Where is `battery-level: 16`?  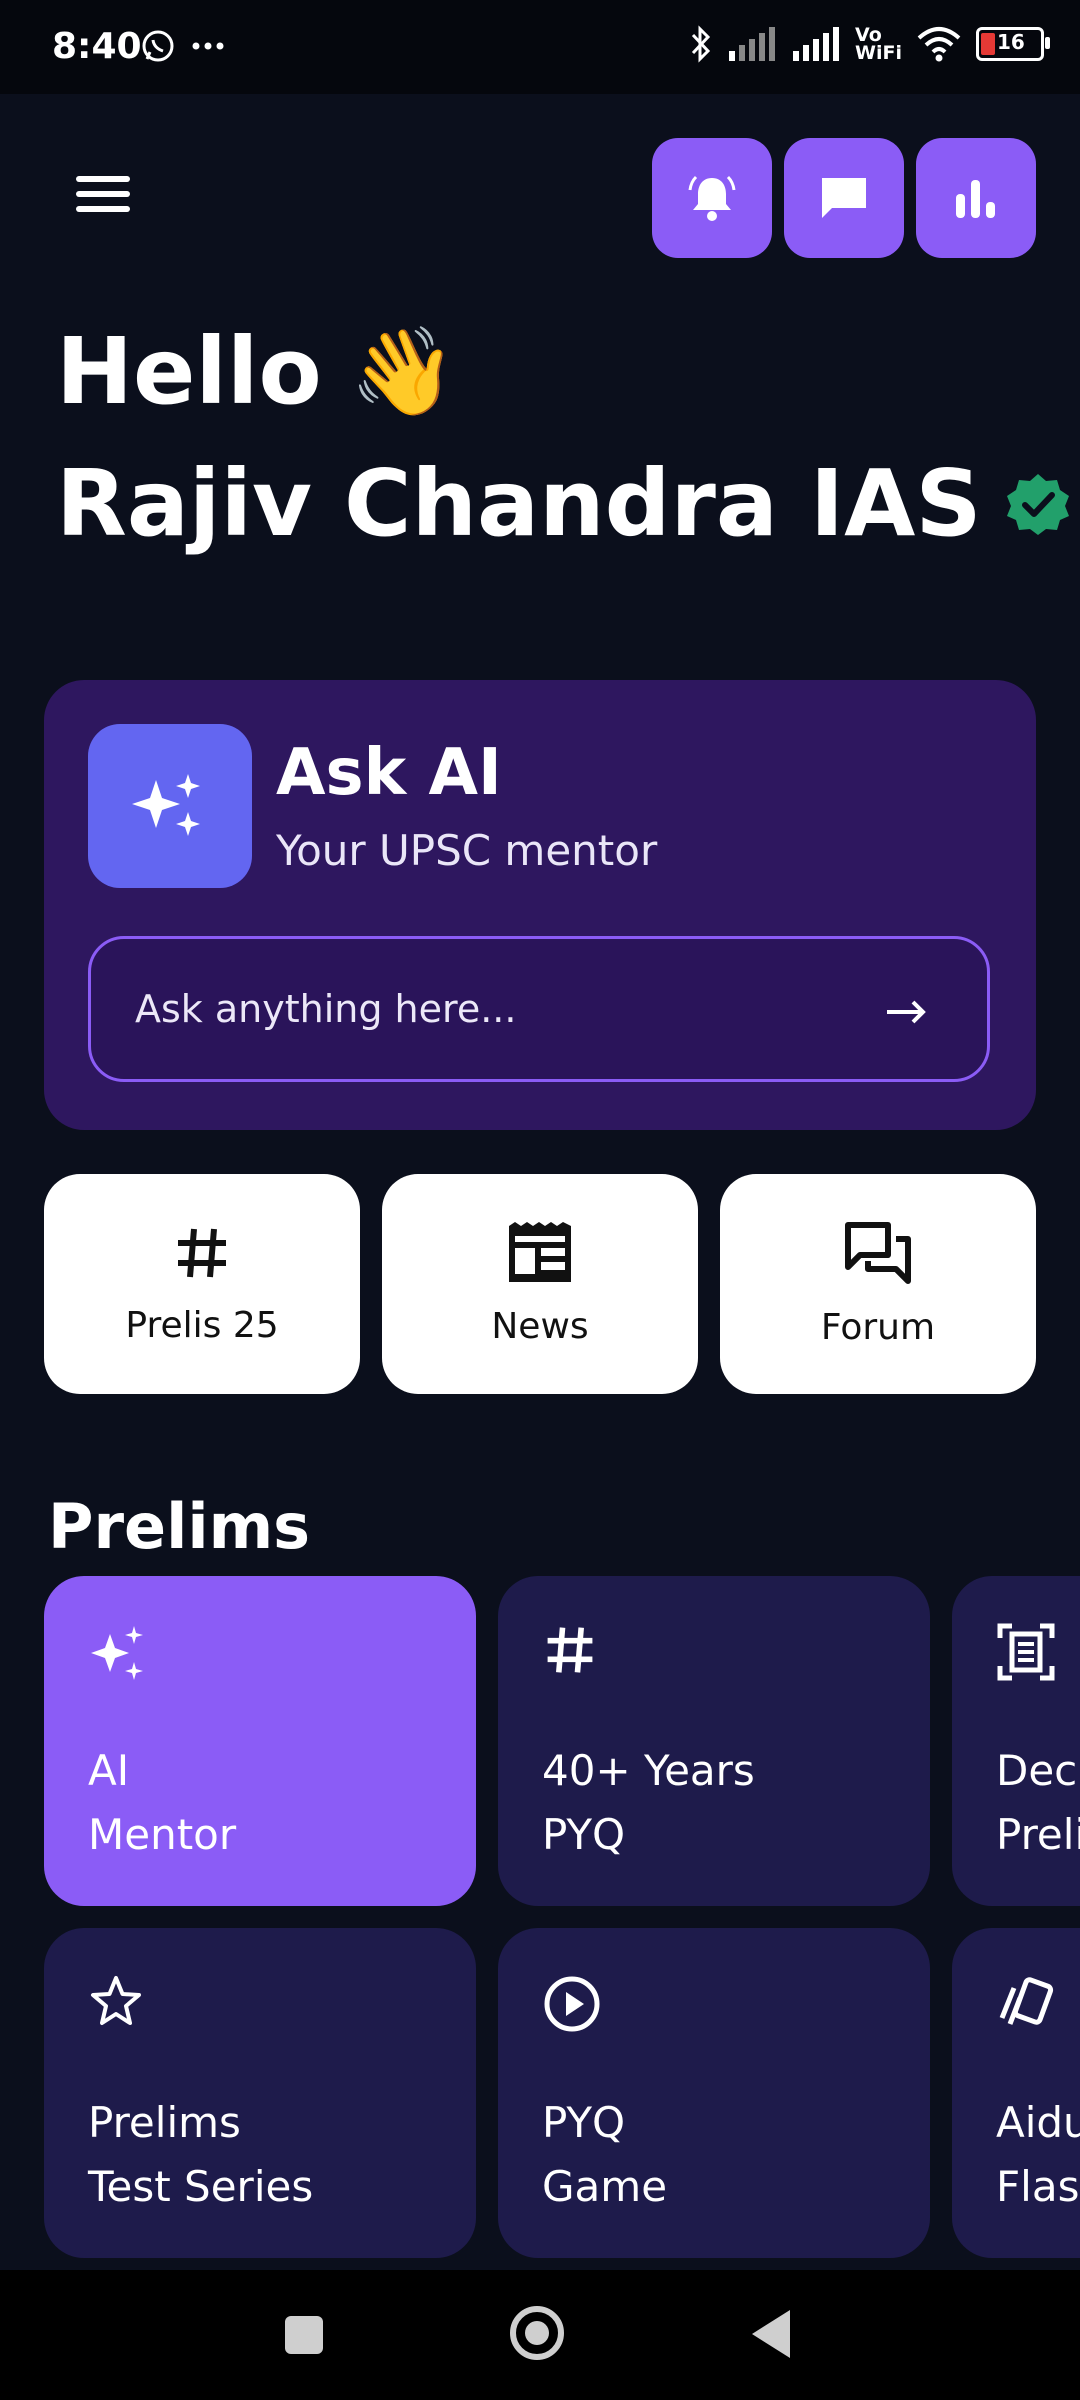 battery-level: 16 is located at coordinates (1011, 42).